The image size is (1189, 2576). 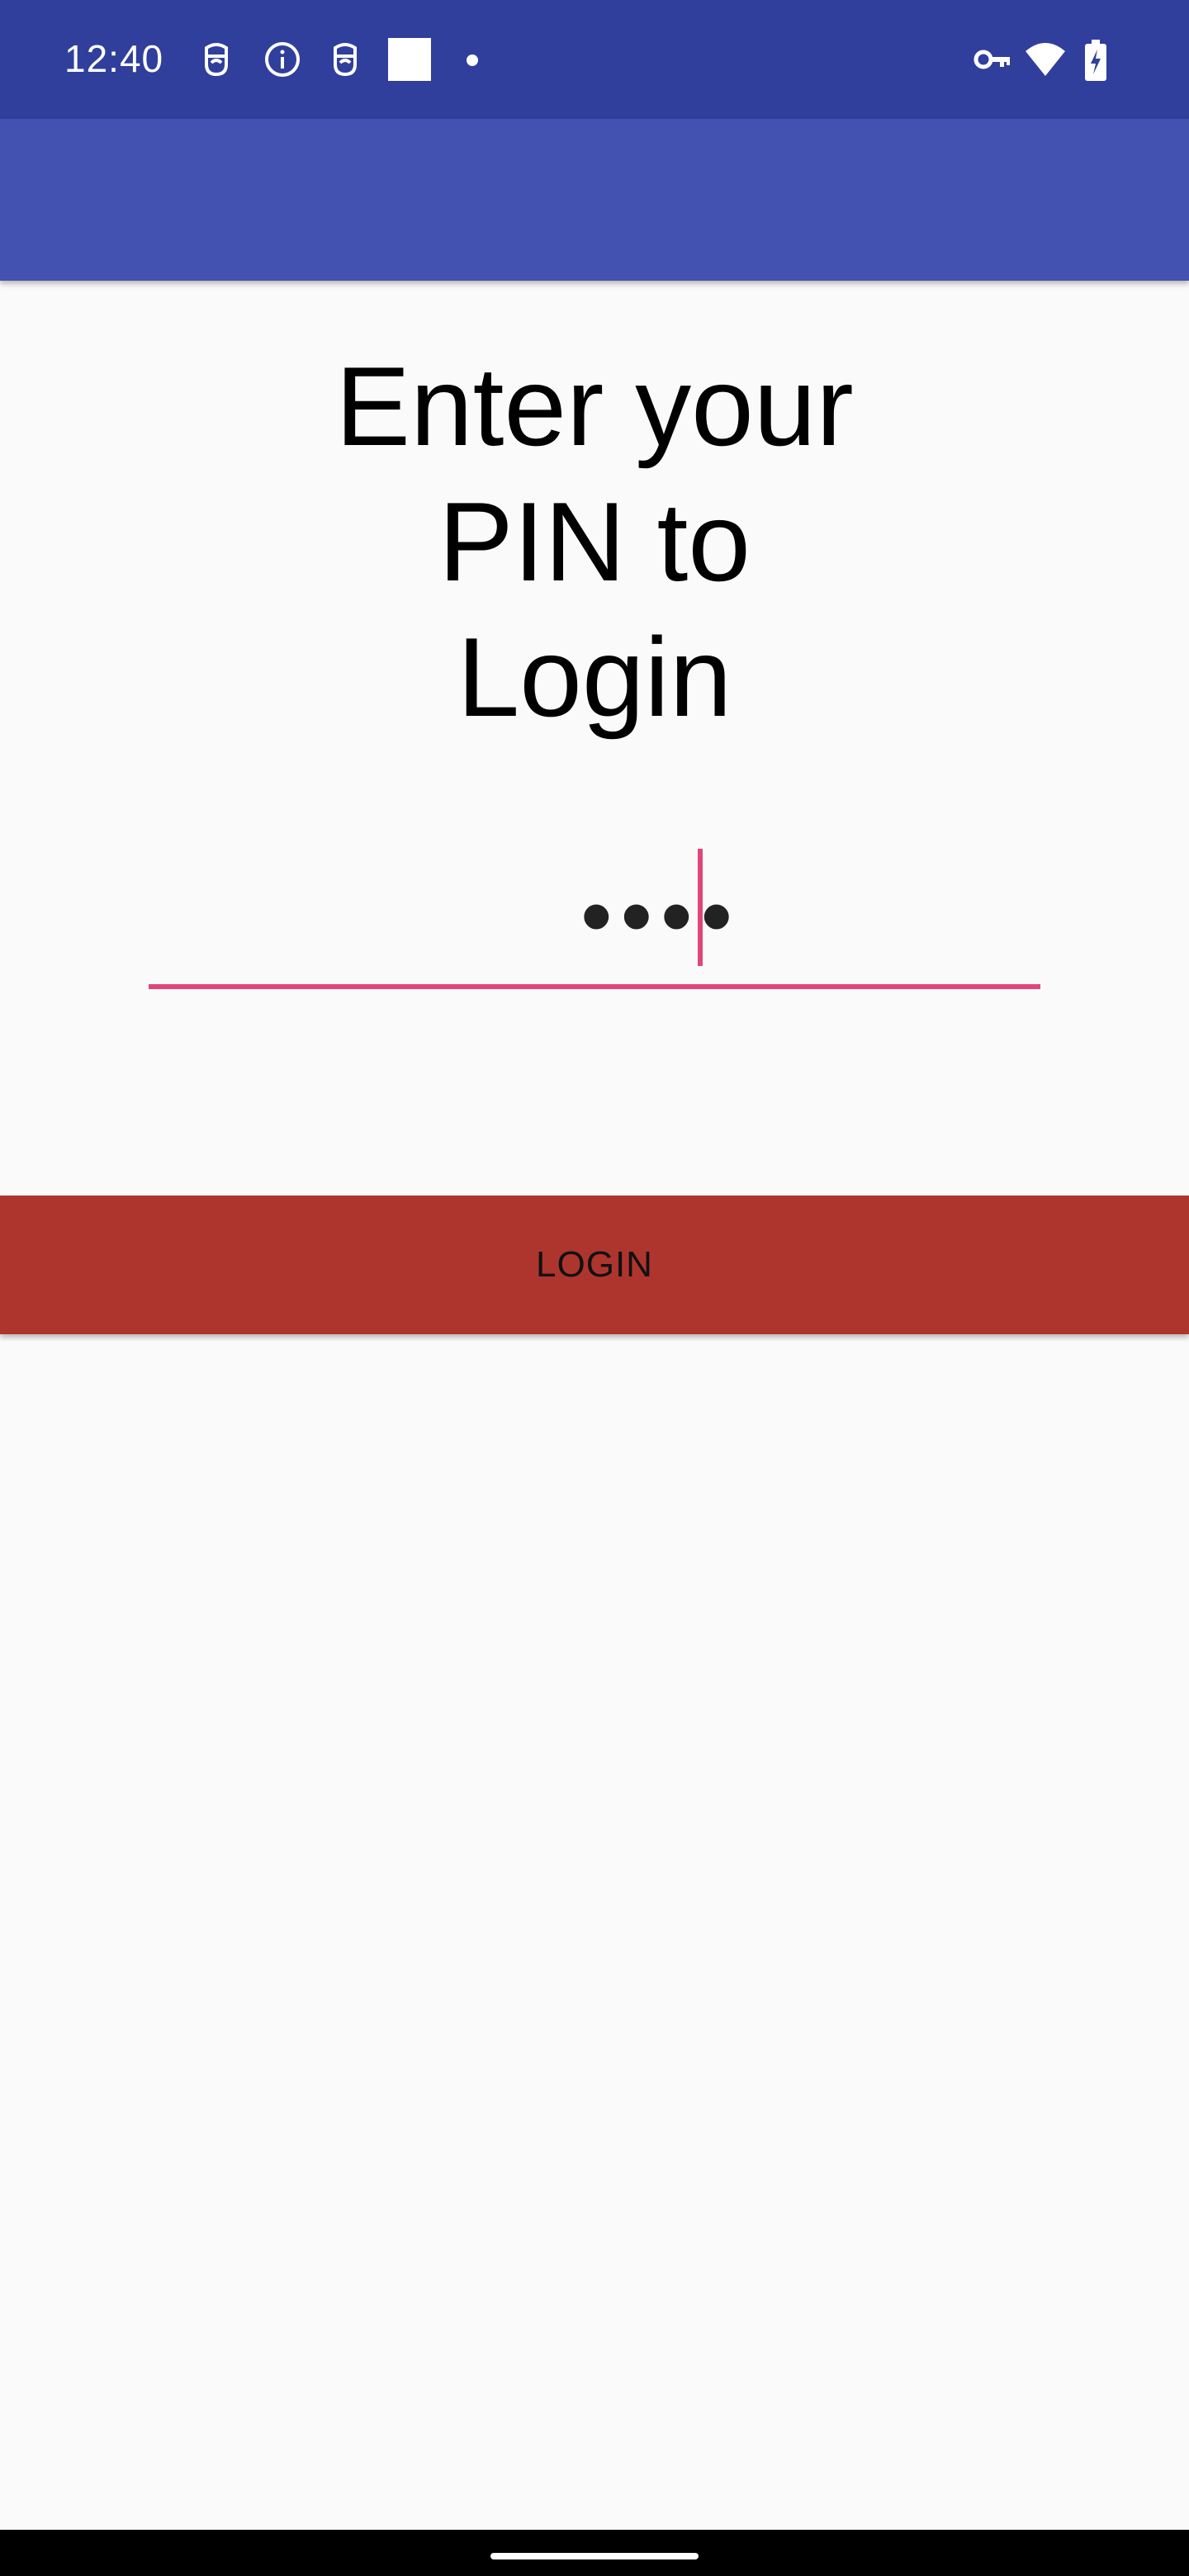 I want to click on vpn-key-icon, so click(x=992, y=59).